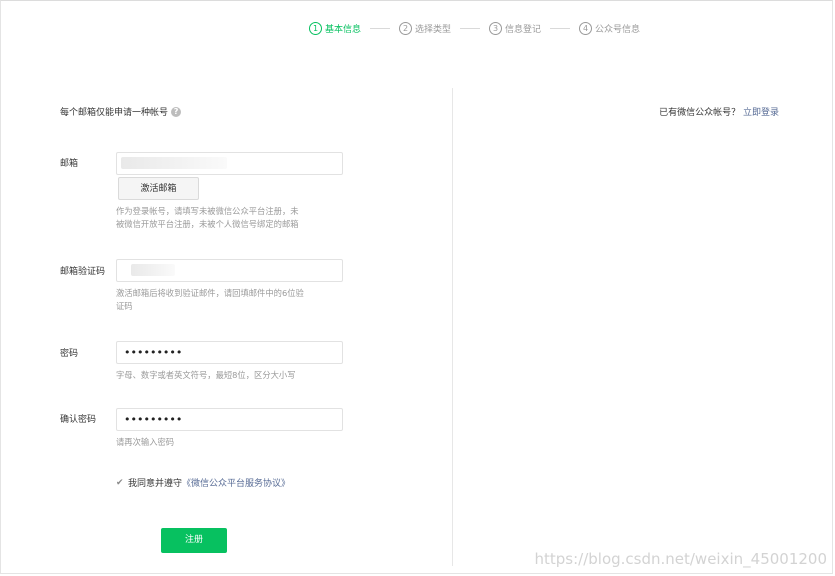 This screenshot has width=835, height=576. I want to click on step-number-4: 4, so click(586, 28).